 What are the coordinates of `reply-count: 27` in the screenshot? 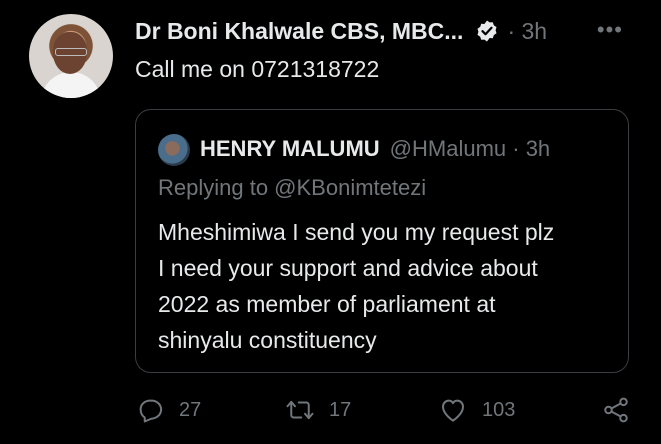 It's located at (190, 409).